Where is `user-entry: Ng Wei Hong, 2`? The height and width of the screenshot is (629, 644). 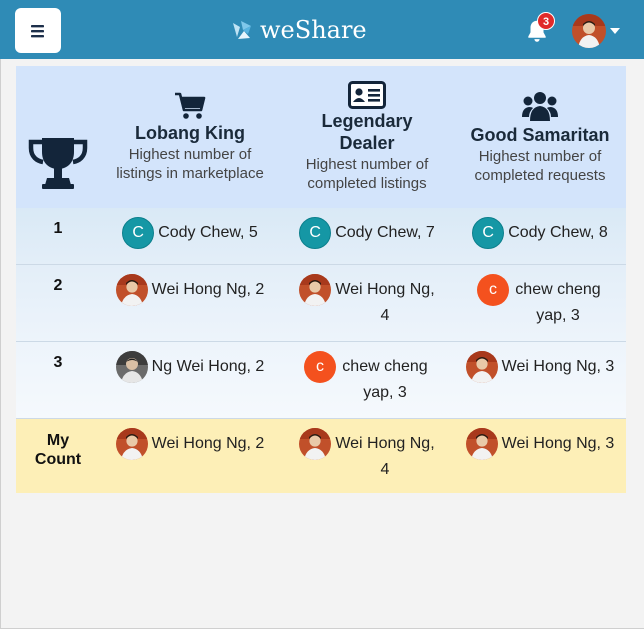 user-entry: Ng Wei Hong, 2 is located at coordinates (190, 367).